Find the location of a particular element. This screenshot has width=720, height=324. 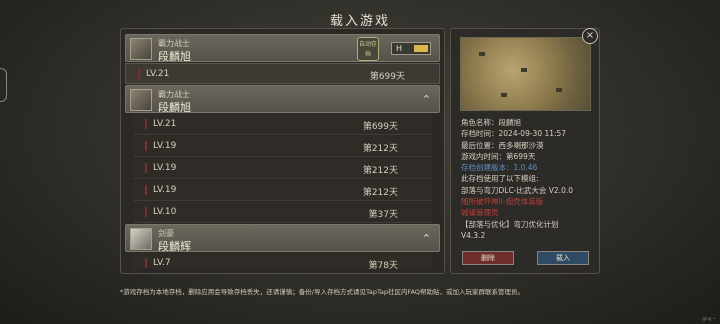

save-day: 第37天 is located at coordinates (383, 215).